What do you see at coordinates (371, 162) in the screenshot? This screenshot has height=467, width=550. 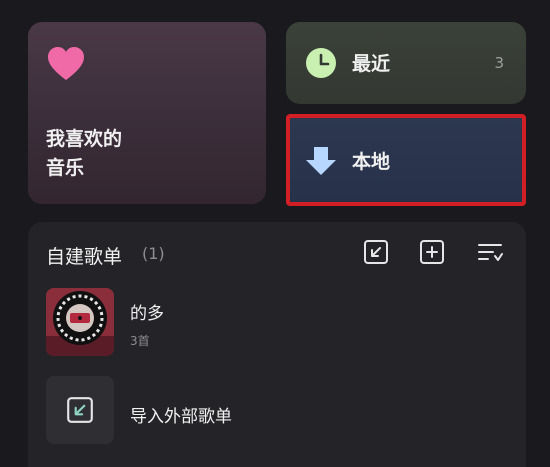 I see `local-label: 本地` at bounding box center [371, 162].